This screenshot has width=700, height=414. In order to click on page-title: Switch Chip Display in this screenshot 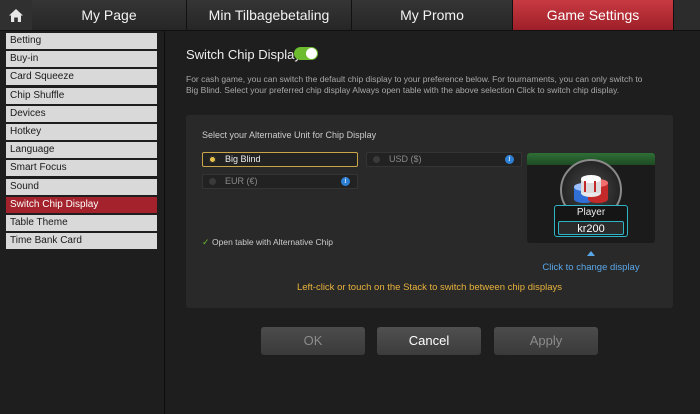, I will do `click(243, 54)`.